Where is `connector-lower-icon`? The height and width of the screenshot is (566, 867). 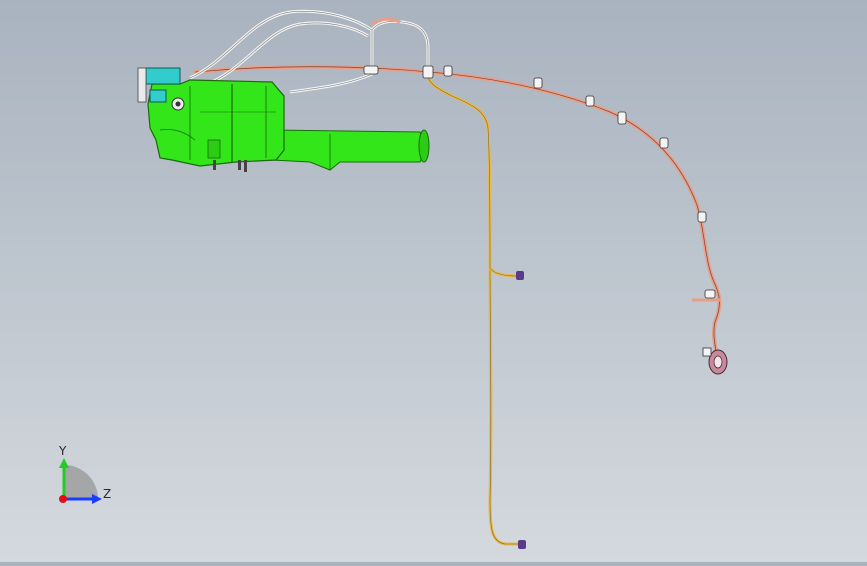
connector-lower-icon is located at coordinates (522, 544).